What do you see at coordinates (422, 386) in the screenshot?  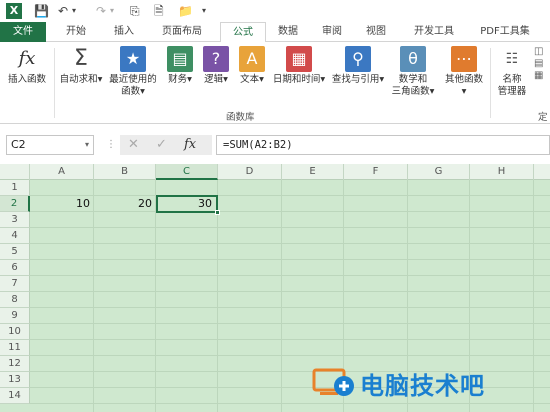 I see `watermark-text: 电脑技术吧` at bounding box center [422, 386].